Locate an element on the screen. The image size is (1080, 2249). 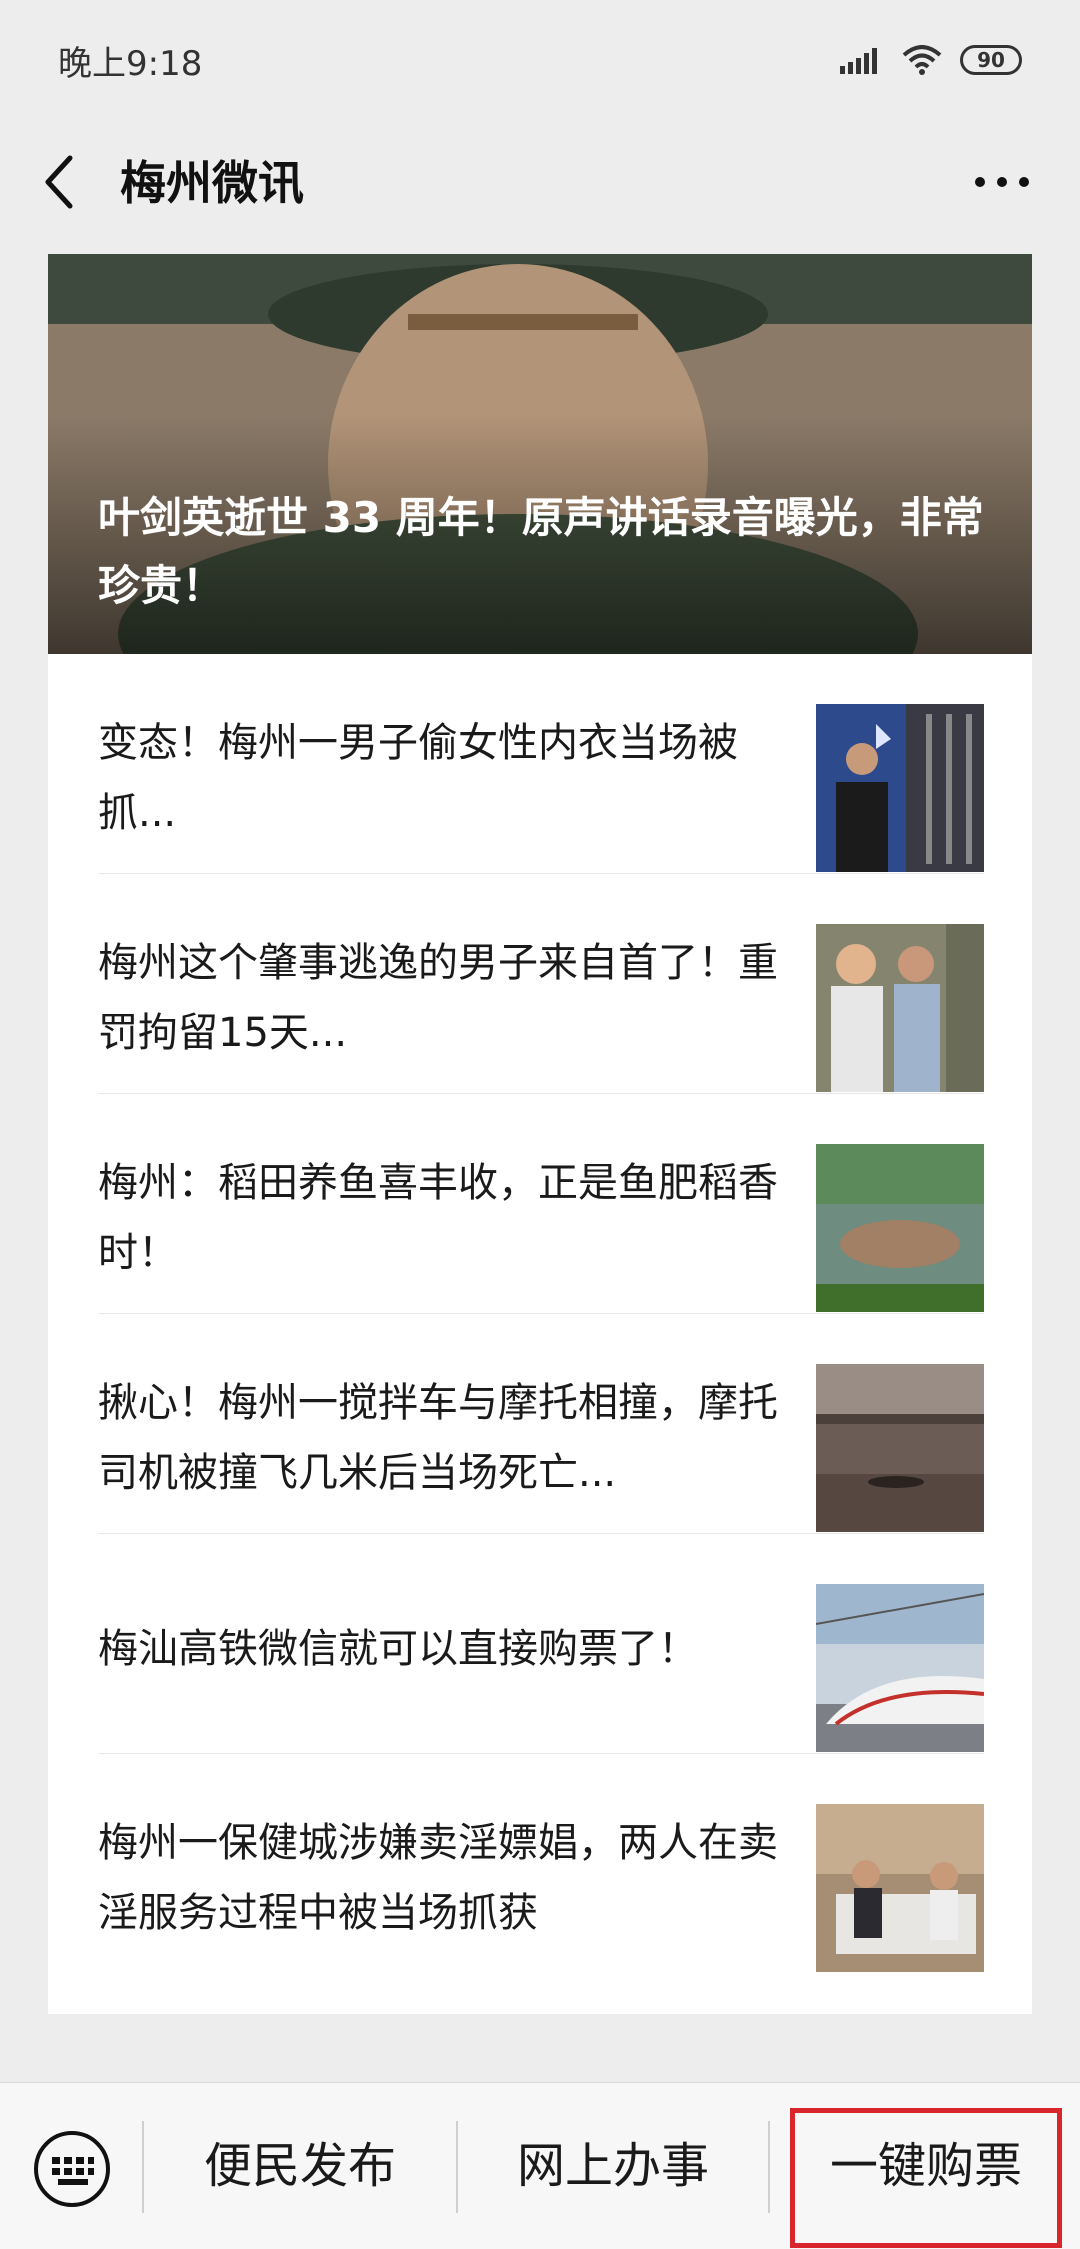
article-title: 梅州：稻田养鱼喜丰收，正是鱼肥稻香时！ is located at coordinates (438, 1218).